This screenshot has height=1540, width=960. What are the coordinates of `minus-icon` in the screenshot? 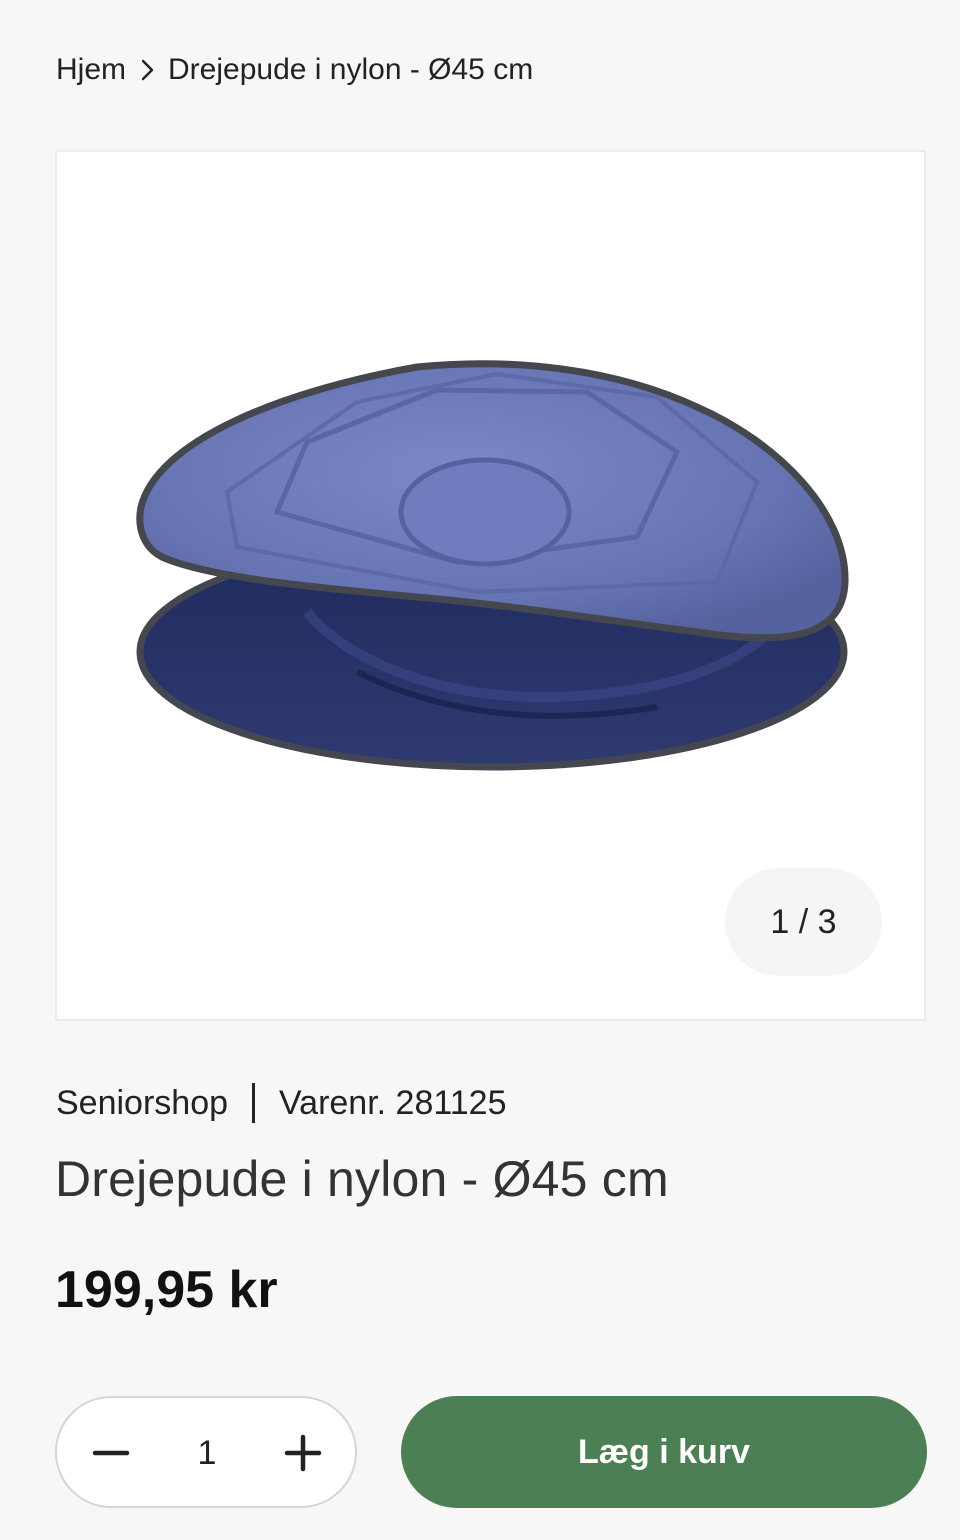 It's located at (111, 1453).